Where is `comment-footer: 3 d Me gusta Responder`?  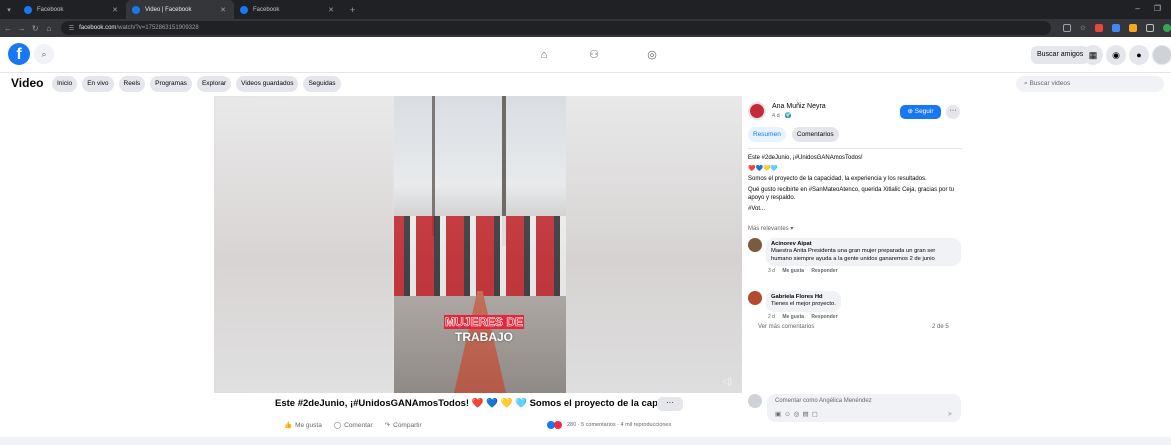
comment-footer: 3 d Me gusta Responder is located at coordinates (864, 271).